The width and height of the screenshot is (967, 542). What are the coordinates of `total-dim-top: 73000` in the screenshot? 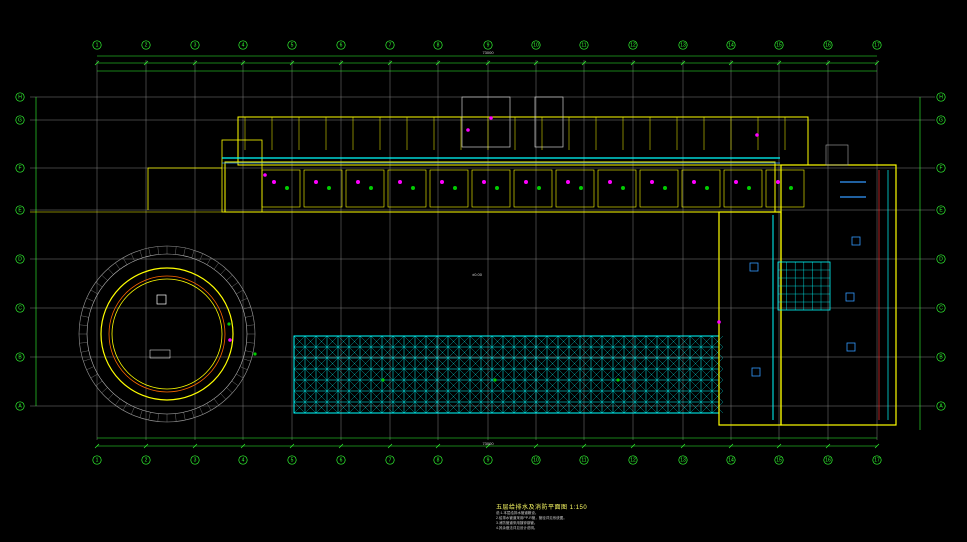 It's located at (488, 52).